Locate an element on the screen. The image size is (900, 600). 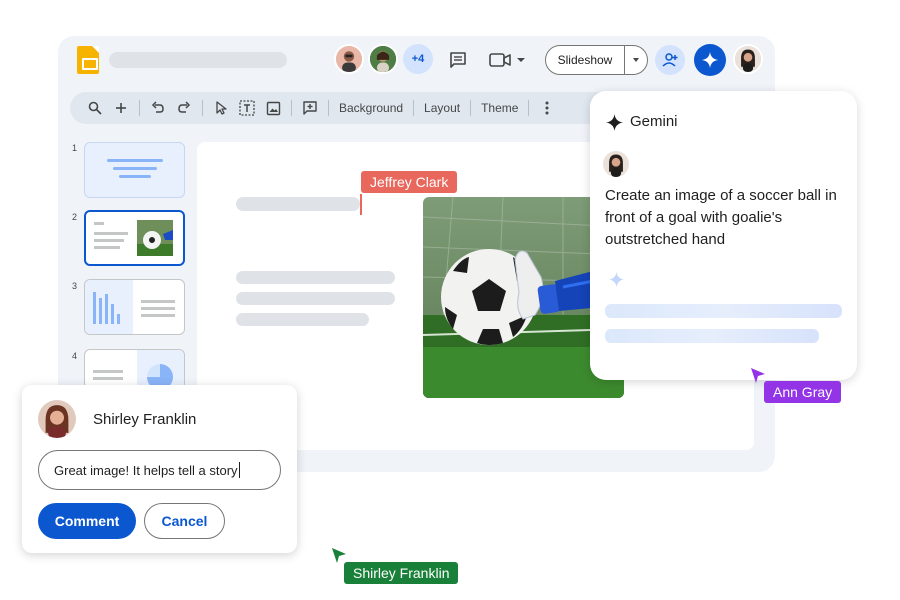
comment-input: Great image! It helps tell a story is located at coordinates (159, 470).